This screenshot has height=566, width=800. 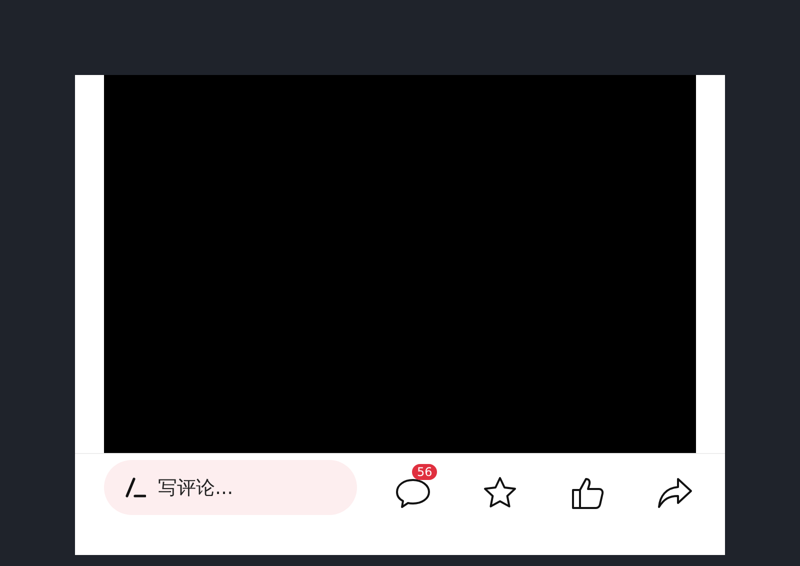 What do you see at coordinates (135, 487) in the screenshot?
I see `pen-icon` at bounding box center [135, 487].